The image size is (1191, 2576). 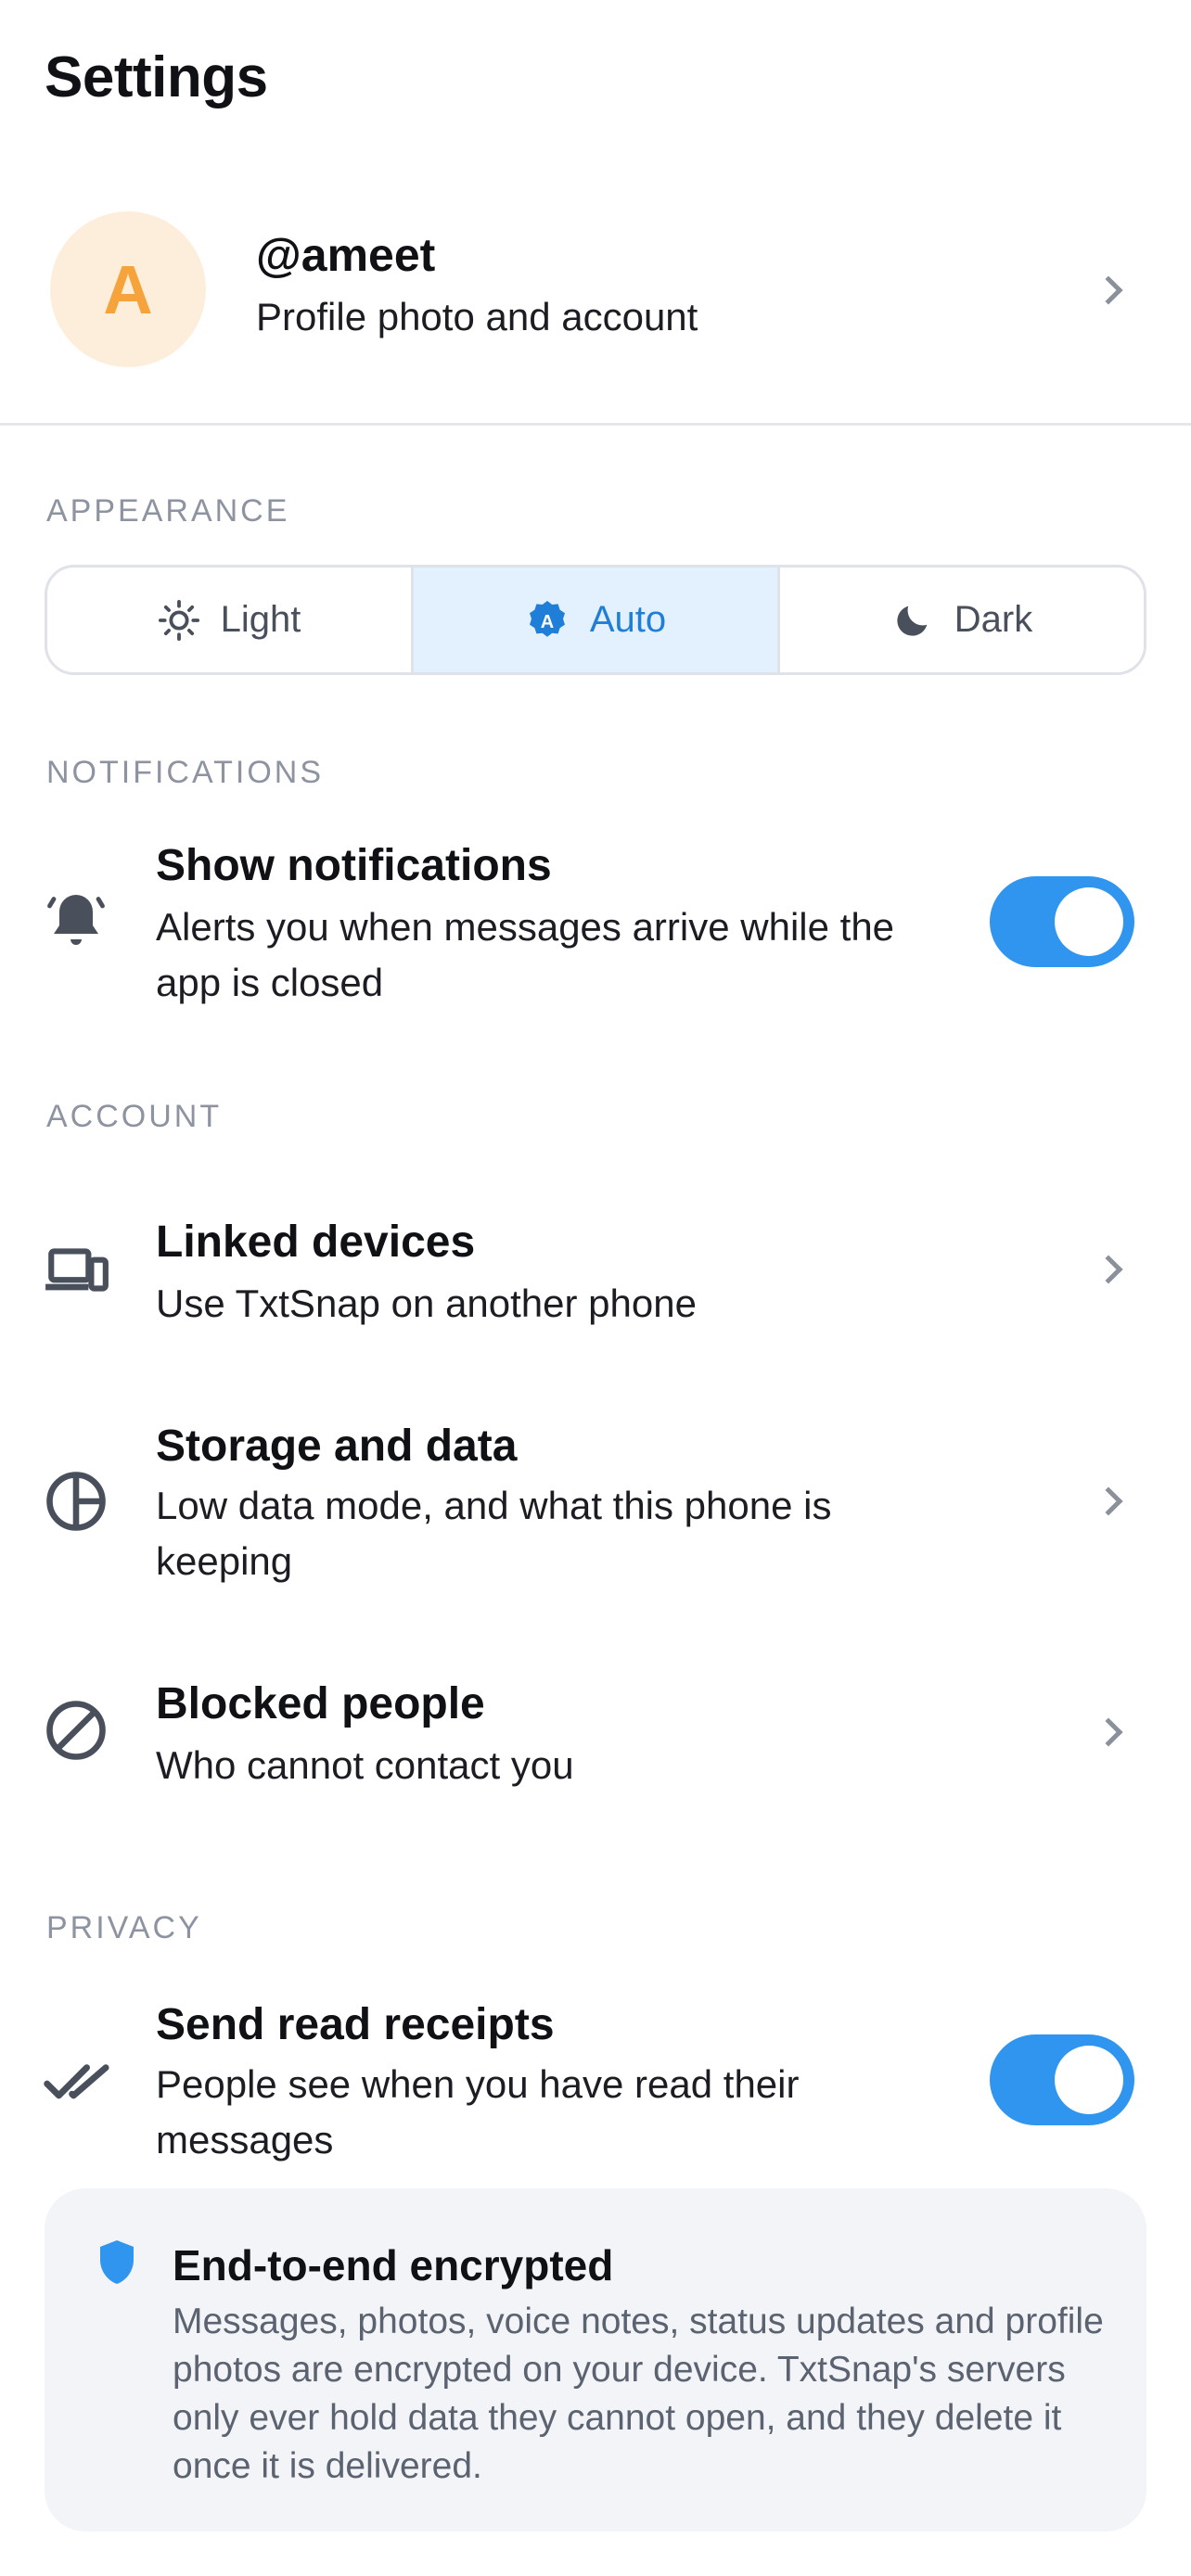 I want to click on appearance-option-light: Light, so click(x=230, y=619).